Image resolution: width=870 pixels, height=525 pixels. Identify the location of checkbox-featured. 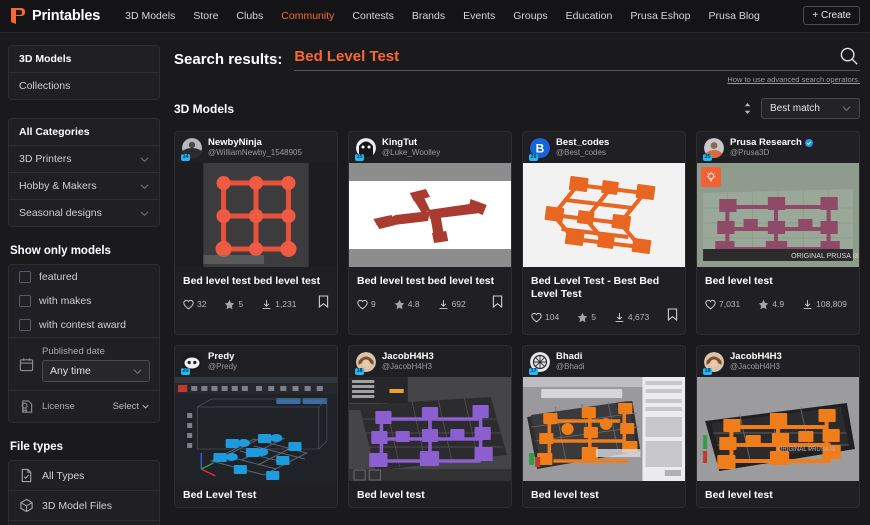
(25, 277).